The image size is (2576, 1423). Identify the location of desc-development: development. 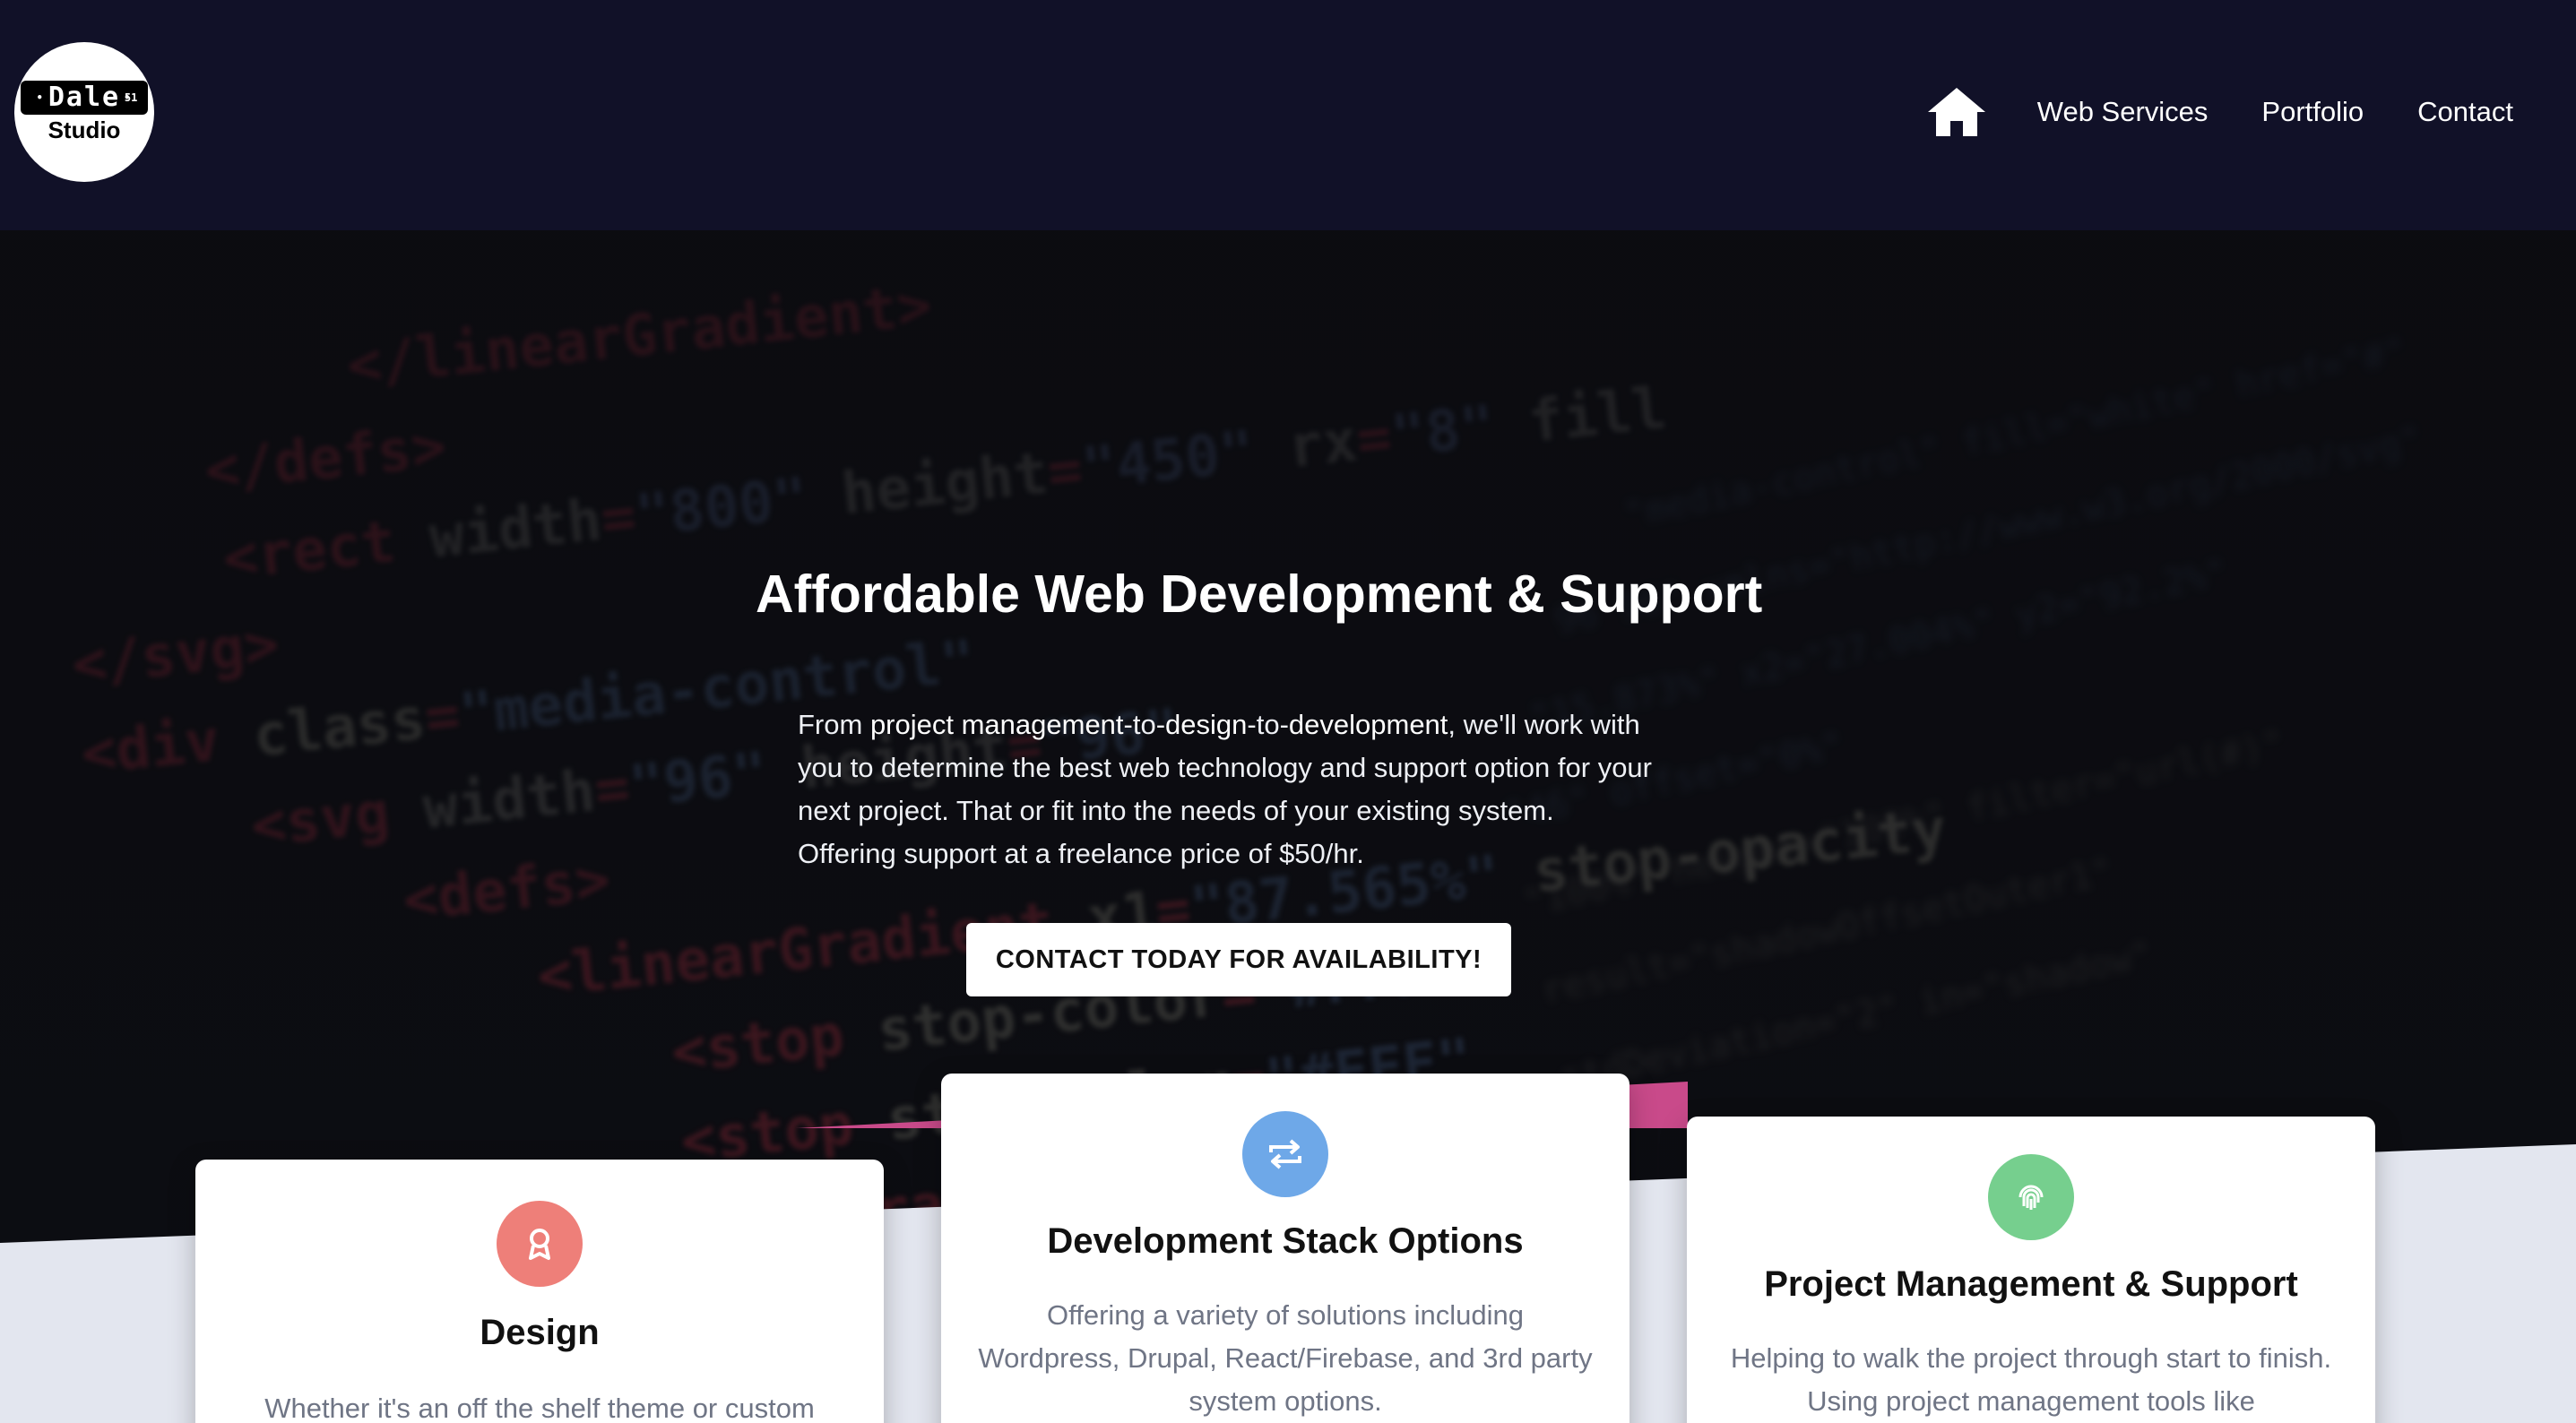
(1368, 724).